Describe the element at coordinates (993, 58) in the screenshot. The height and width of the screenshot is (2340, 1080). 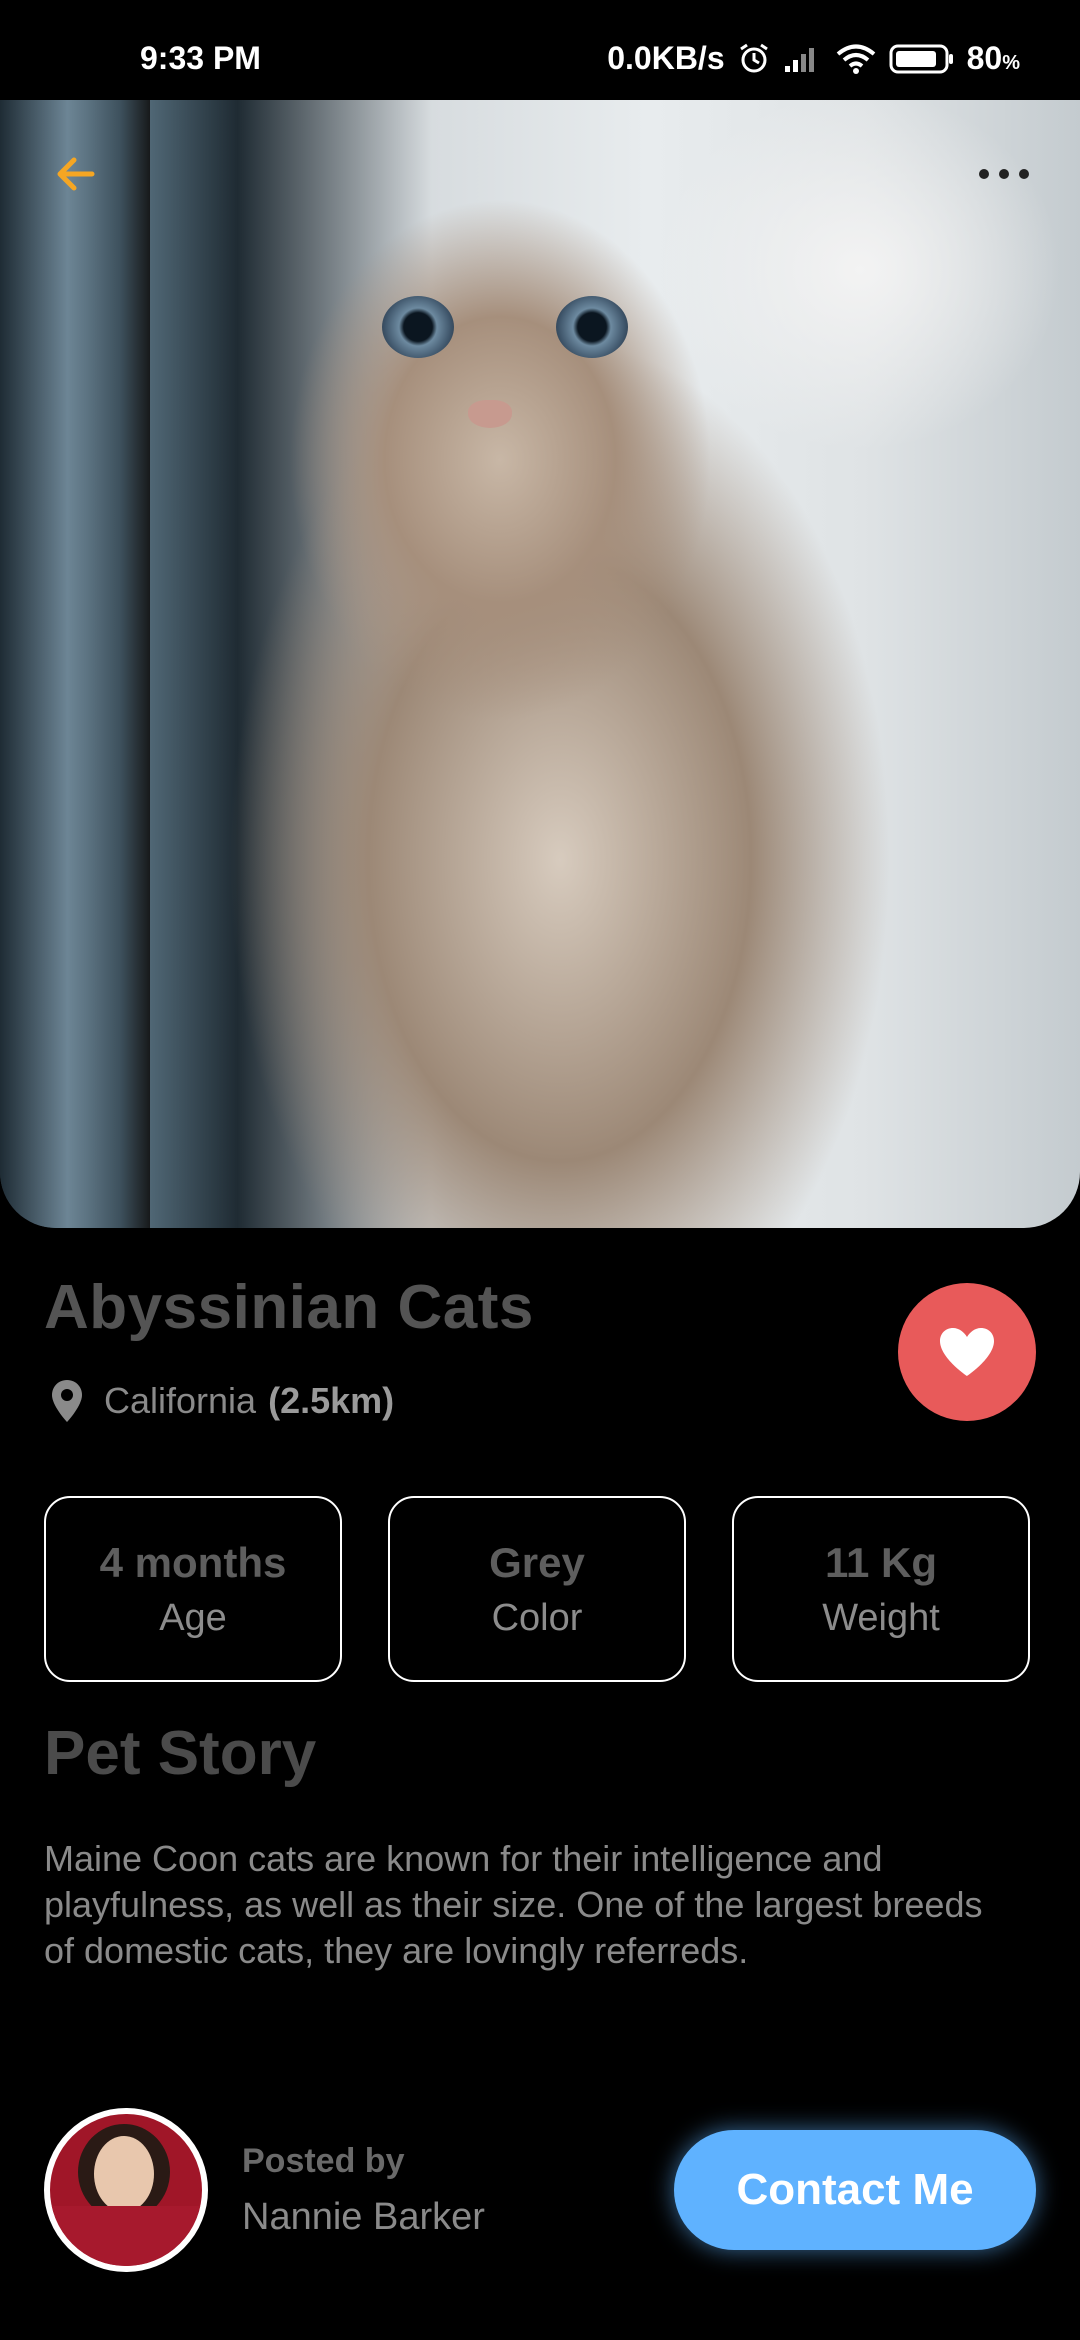
I see `battery-level: 80%` at that location.